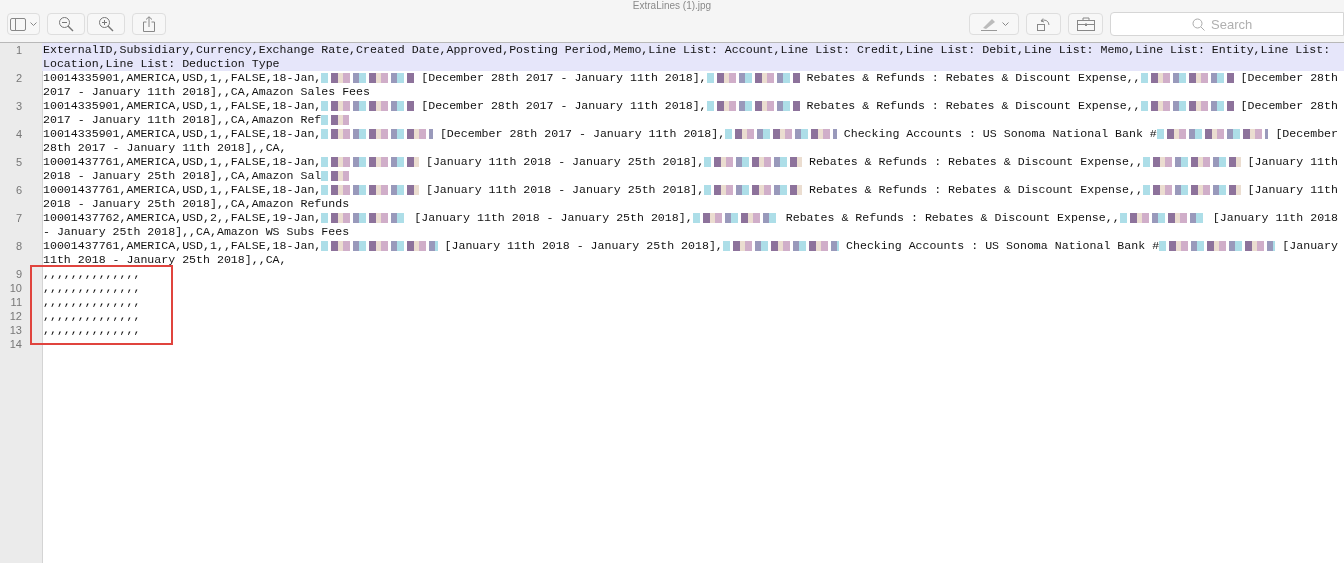 Image resolution: width=1344 pixels, height=563 pixels. What do you see at coordinates (196, 204) in the screenshot?
I see `code-text: 2018 - January 25th 2018],,CA,Amazon Refunds` at bounding box center [196, 204].